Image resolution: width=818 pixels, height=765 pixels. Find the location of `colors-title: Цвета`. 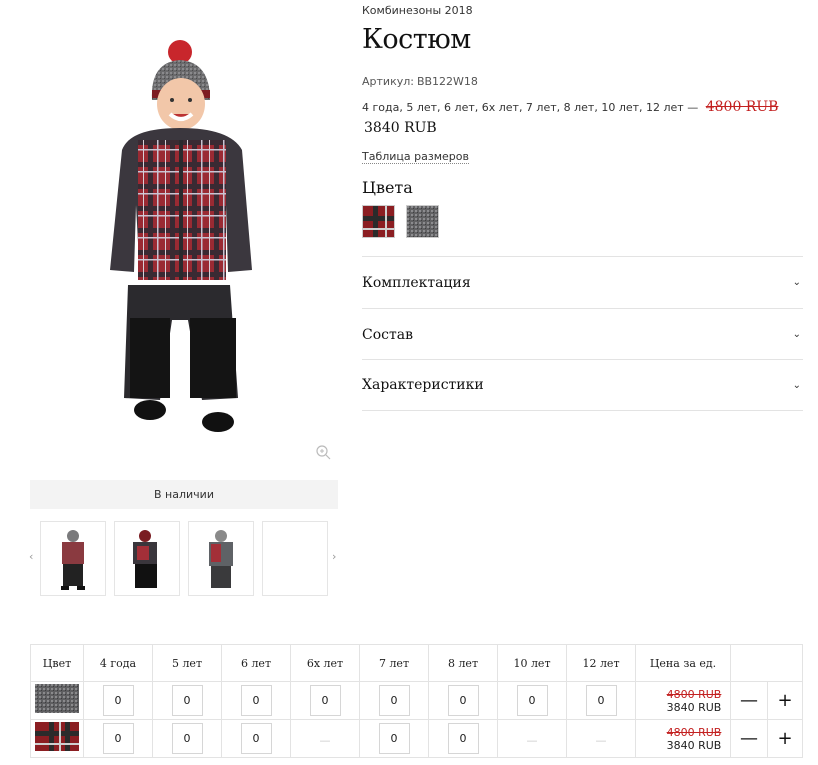

colors-title: Цвета is located at coordinates (387, 187).